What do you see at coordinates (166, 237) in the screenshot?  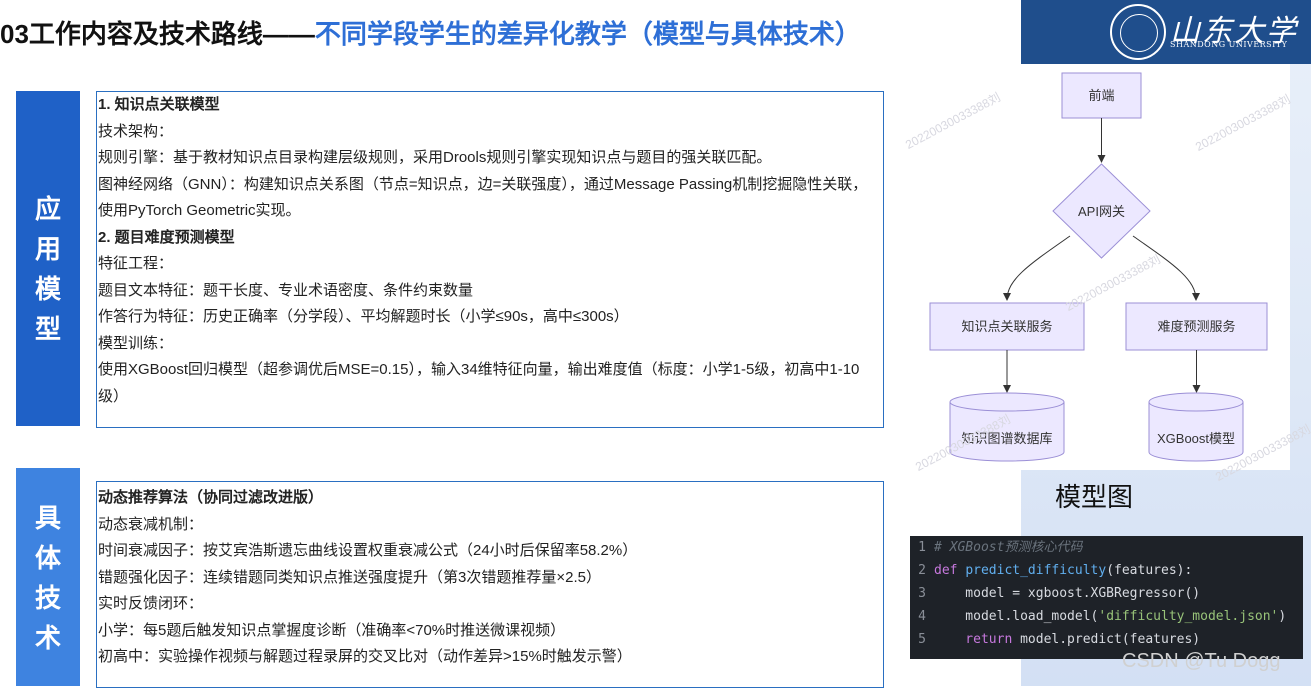 I see `heading-difficulty-model: 2. 题目难度预测模型` at bounding box center [166, 237].